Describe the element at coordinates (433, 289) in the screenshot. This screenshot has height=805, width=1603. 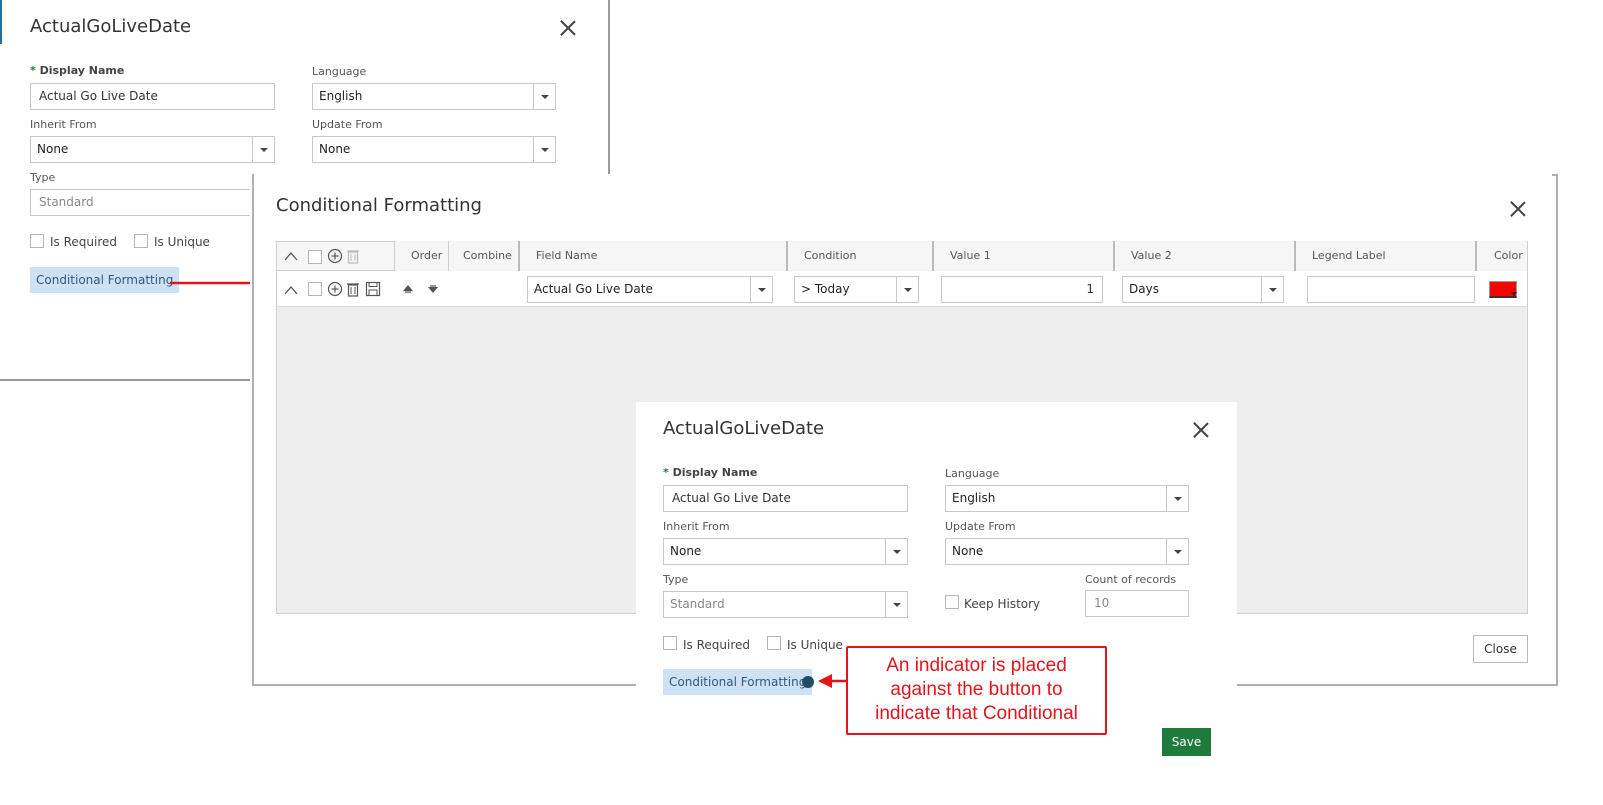
I see `move-down-icon` at that location.